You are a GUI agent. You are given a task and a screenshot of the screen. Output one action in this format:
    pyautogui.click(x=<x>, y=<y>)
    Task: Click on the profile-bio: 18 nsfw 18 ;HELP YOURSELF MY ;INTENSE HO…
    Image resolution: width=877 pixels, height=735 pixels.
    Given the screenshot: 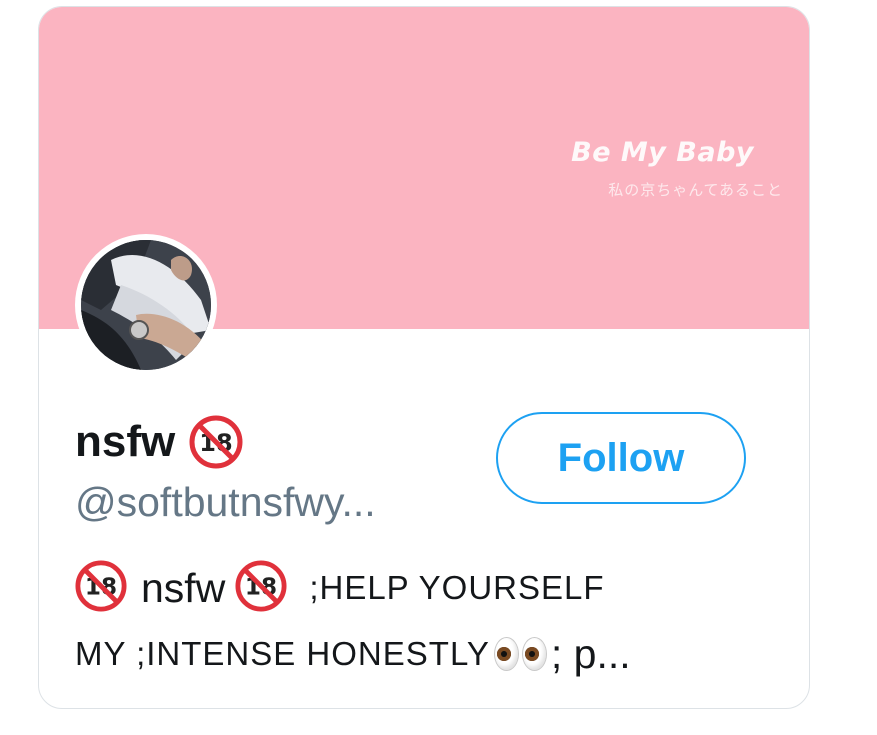 What is the action you would take?
    pyautogui.click(x=425, y=621)
    